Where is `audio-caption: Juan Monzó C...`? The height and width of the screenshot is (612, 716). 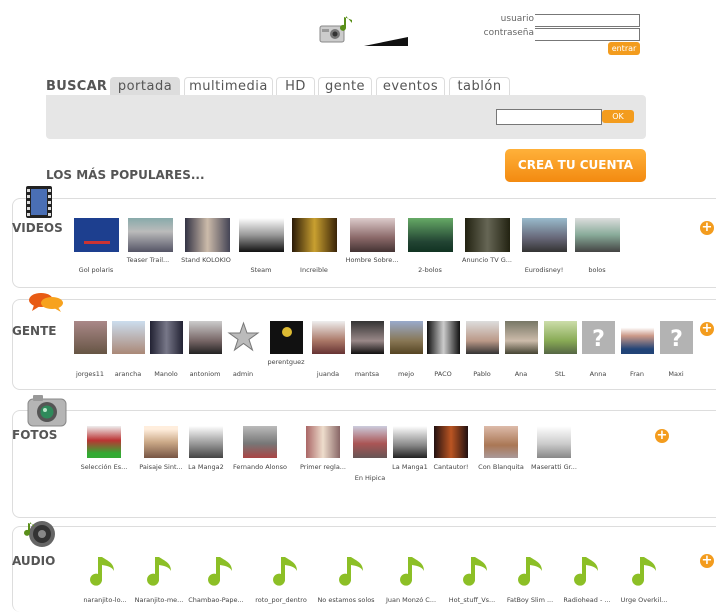
audio-caption: Juan Monzó C... is located at coordinates (411, 600).